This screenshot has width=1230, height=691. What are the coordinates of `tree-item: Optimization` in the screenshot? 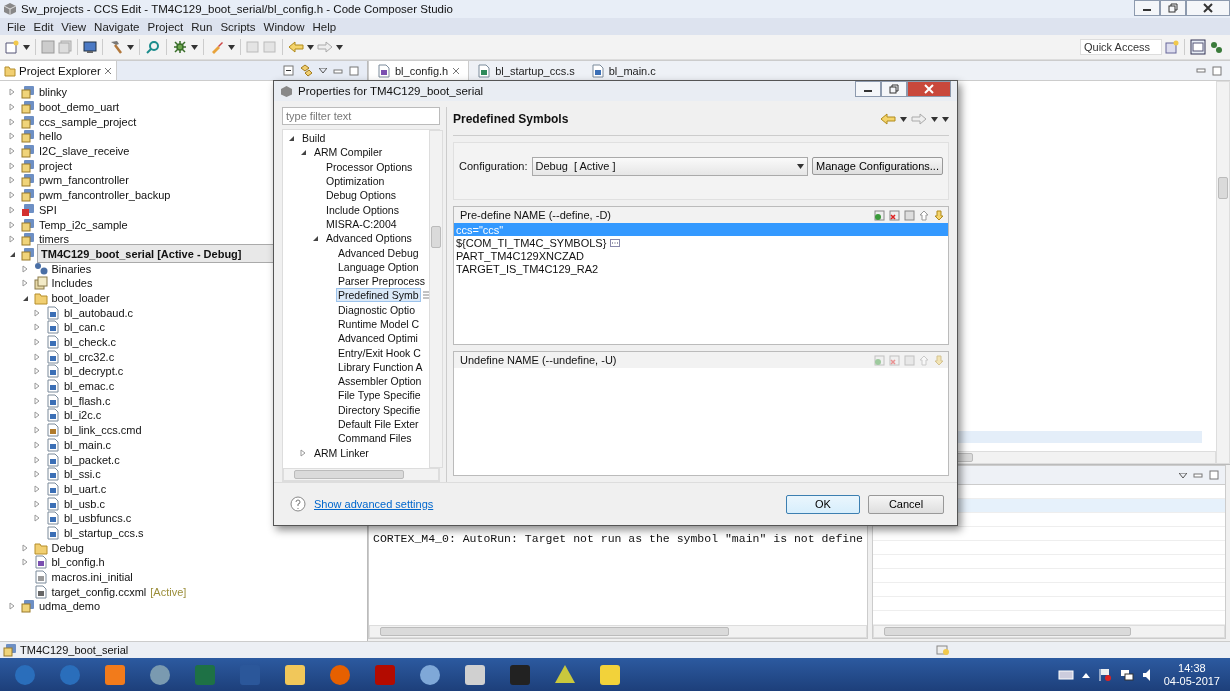 It's located at (355, 181).